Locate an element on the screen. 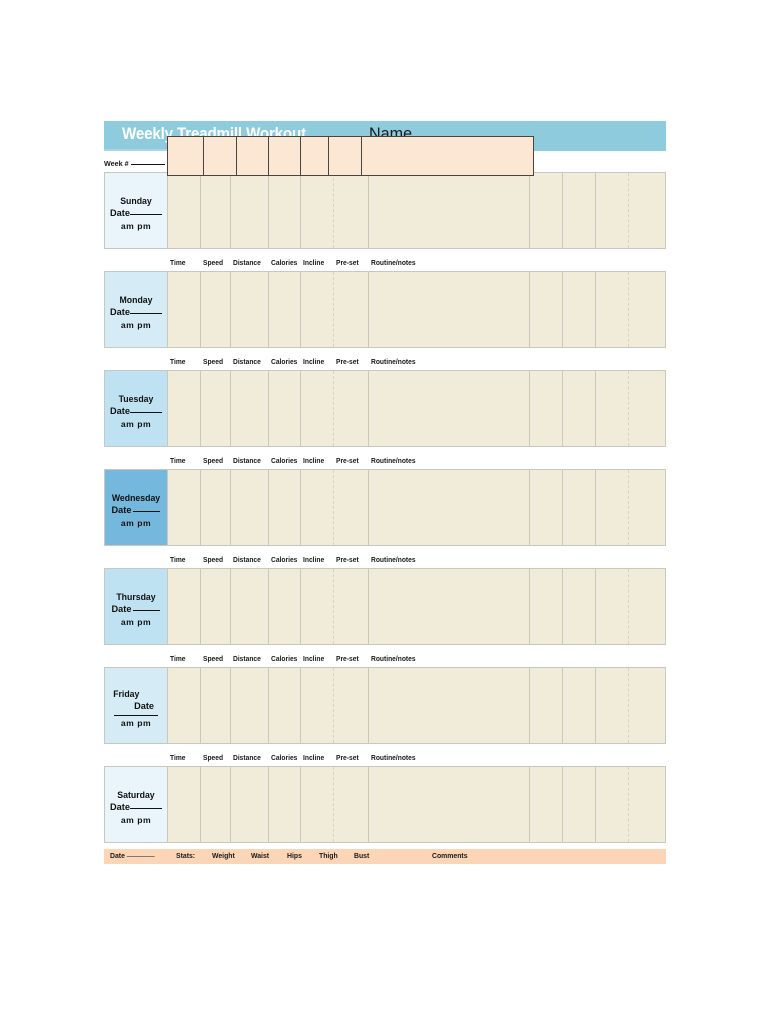  stats-cell-waist is located at coordinates (285, 156).